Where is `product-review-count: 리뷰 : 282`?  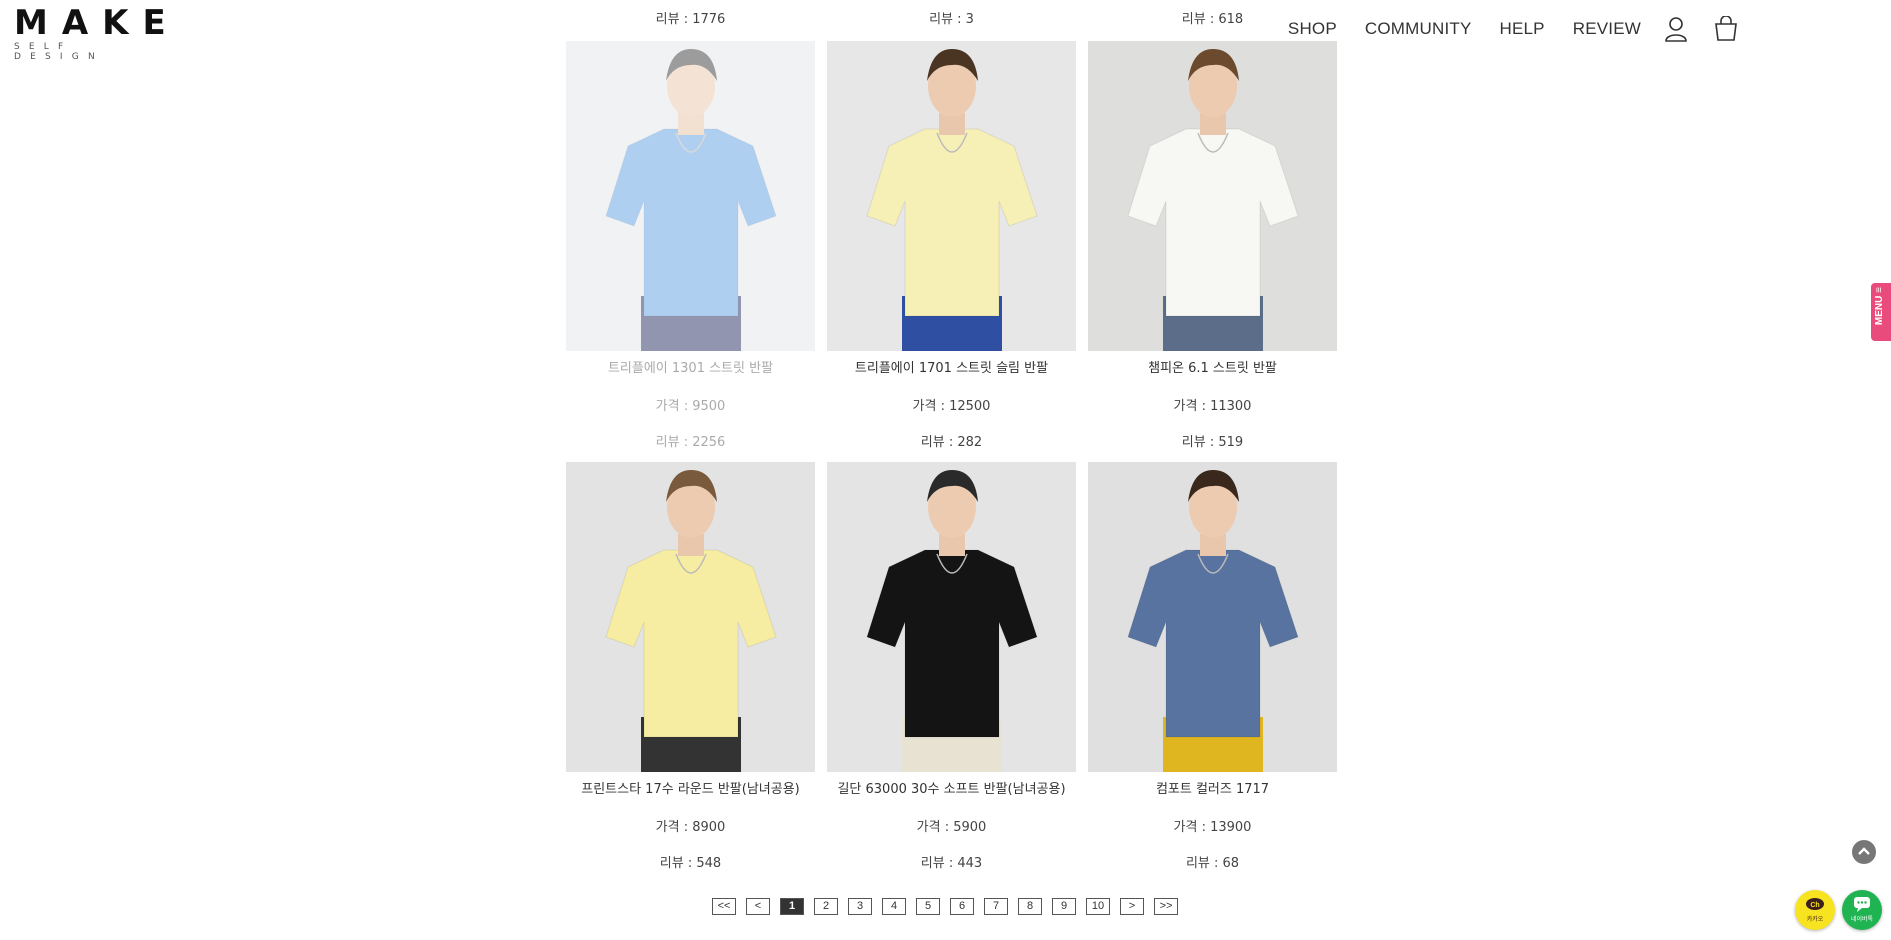
product-review-count: 리뷰 : 282 is located at coordinates (951, 442).